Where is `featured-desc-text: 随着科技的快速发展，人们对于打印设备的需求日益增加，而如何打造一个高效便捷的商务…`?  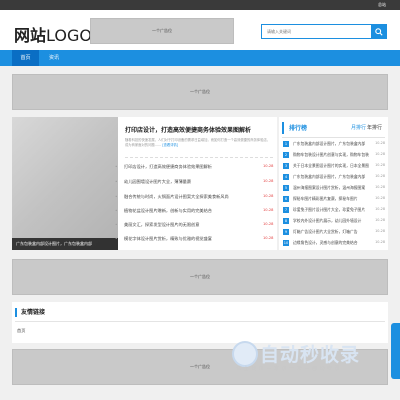
featured-desc-text: 随着科技的快速发展，人们对于打印设备的需求日益增加，而如何打造一个高效便捷的商务… is located at coordinates (198, 142).